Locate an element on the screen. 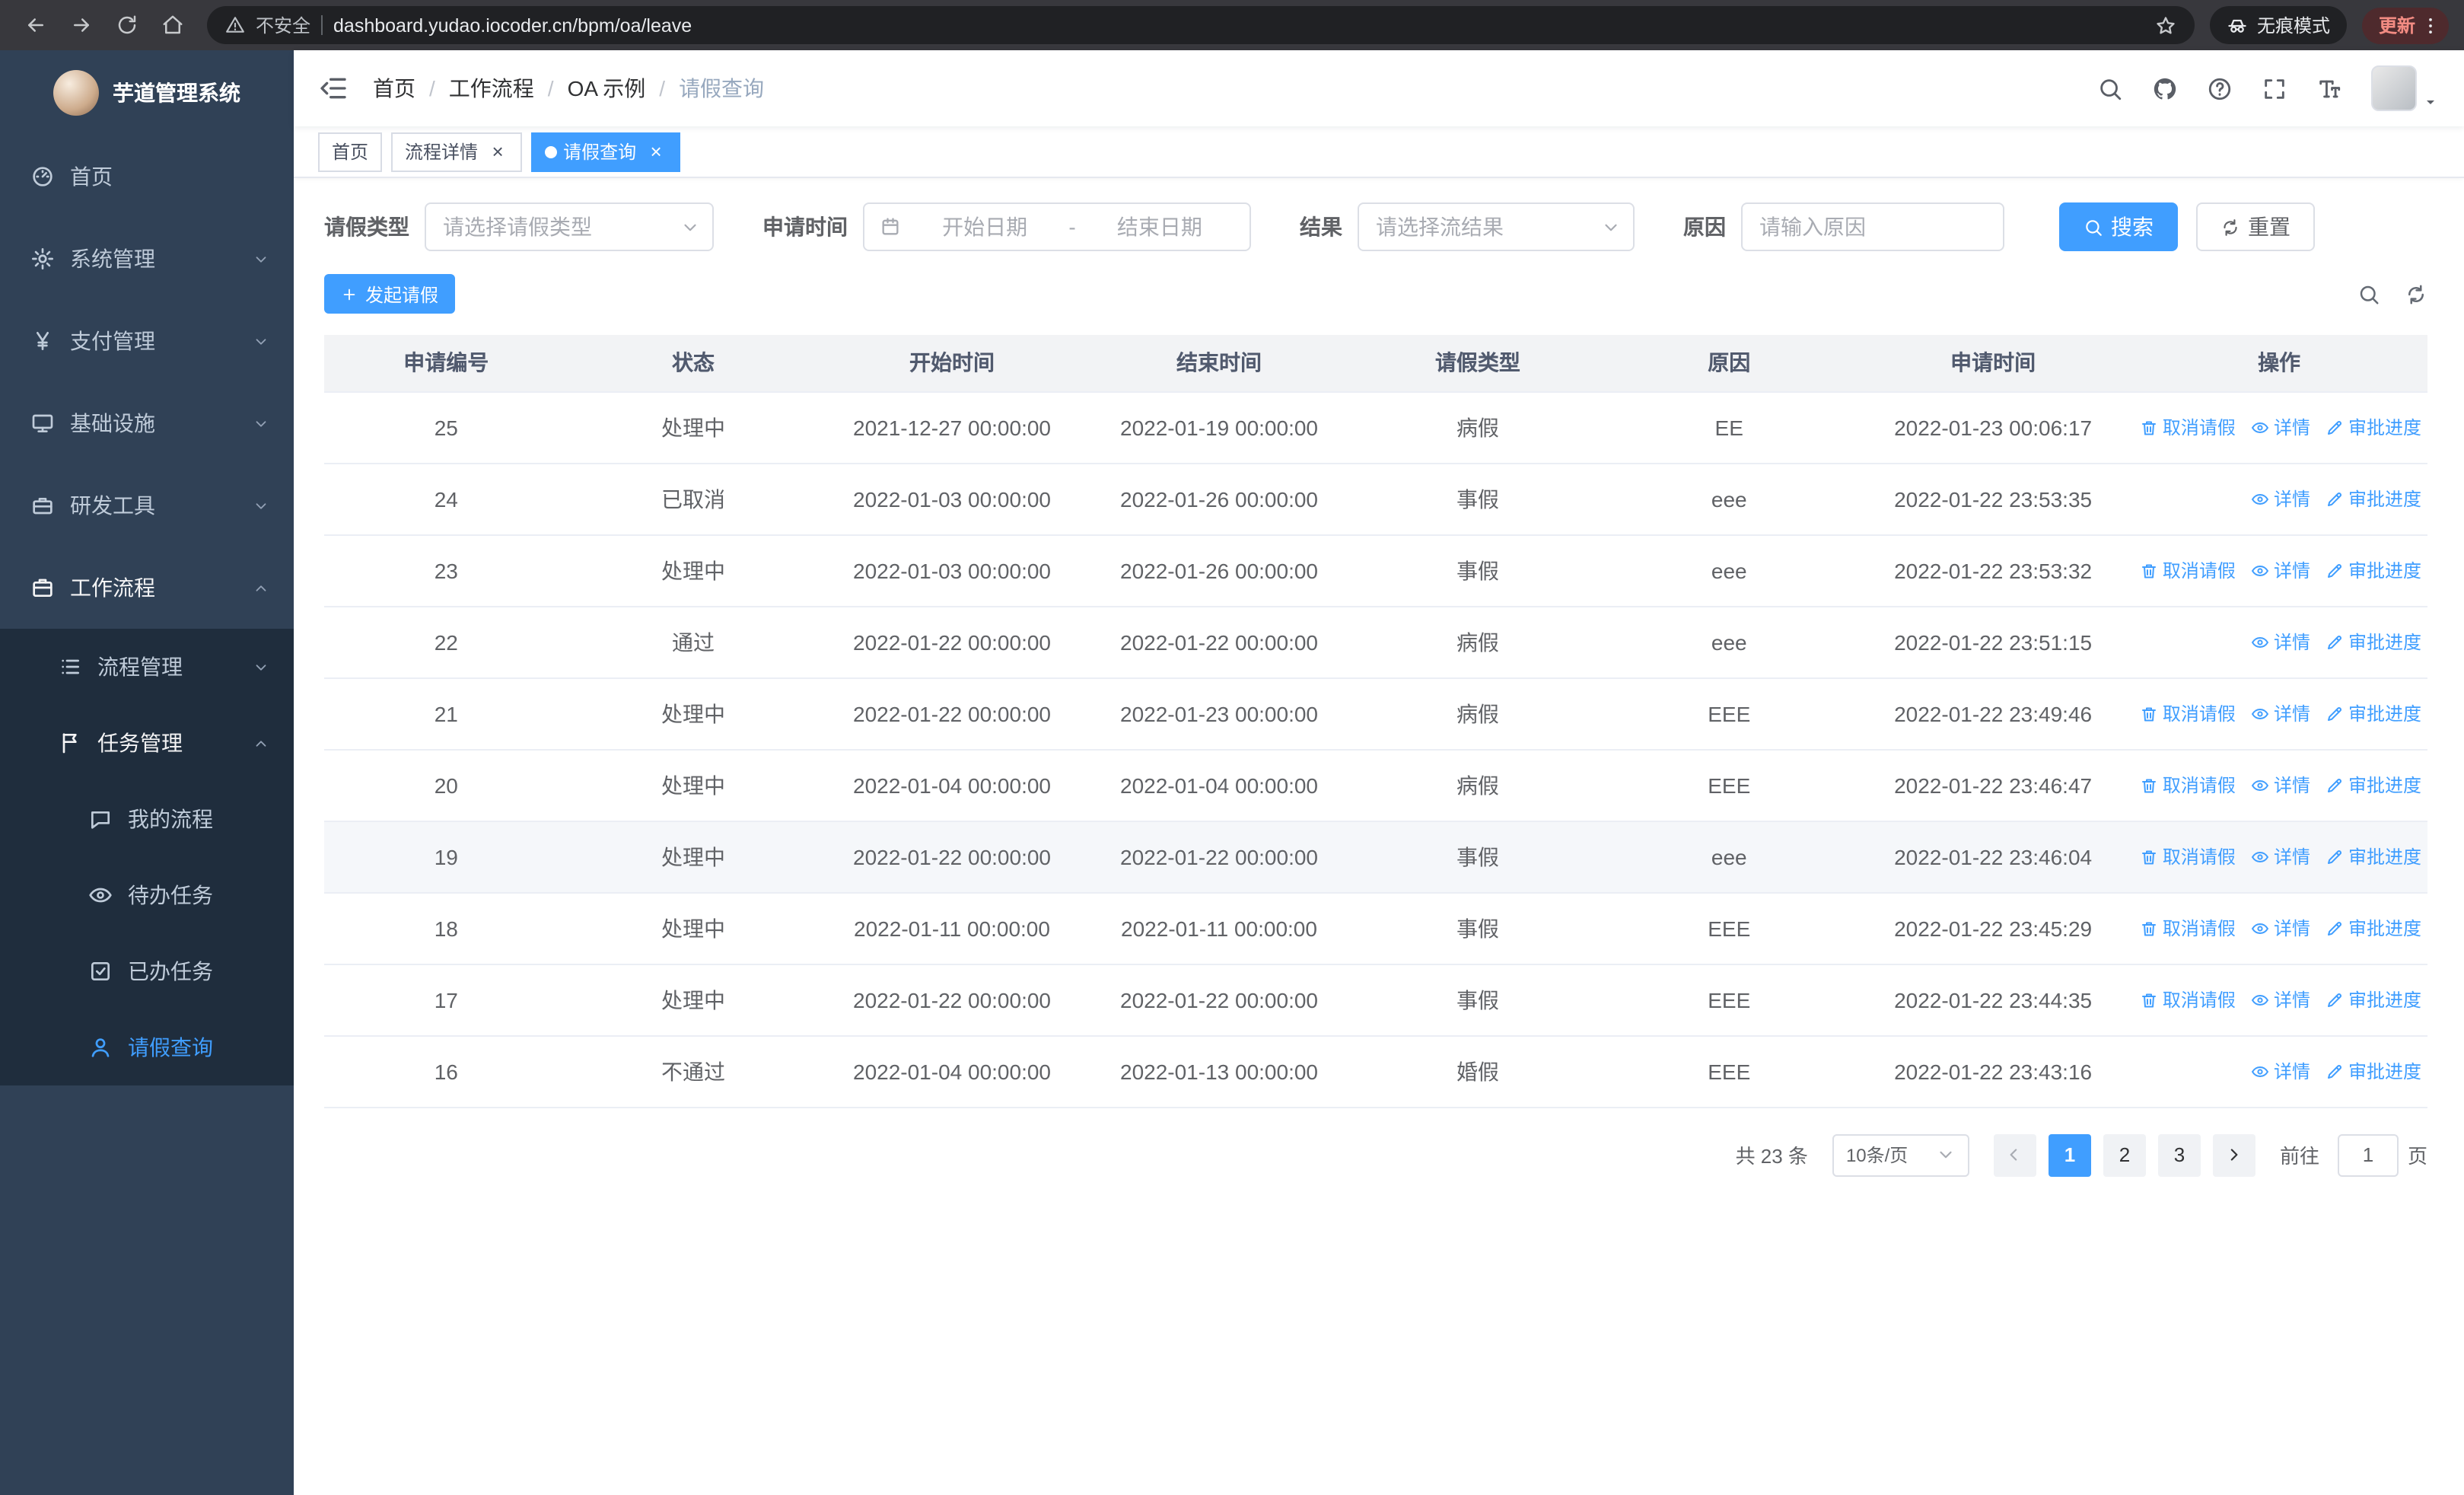 This screenshot has width=2464, height=1495. next-page-button is located at coordinates (2233, 1155).